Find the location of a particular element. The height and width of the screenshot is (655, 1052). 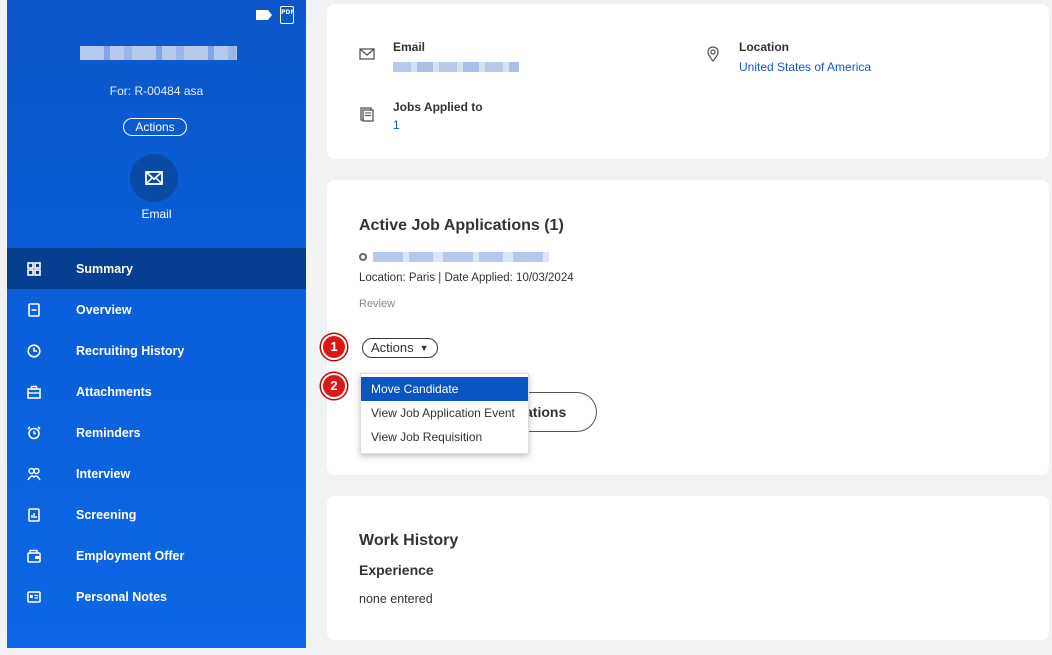

menu-item-move-candidate: Move Candidate is located at coordinates (444, 389).